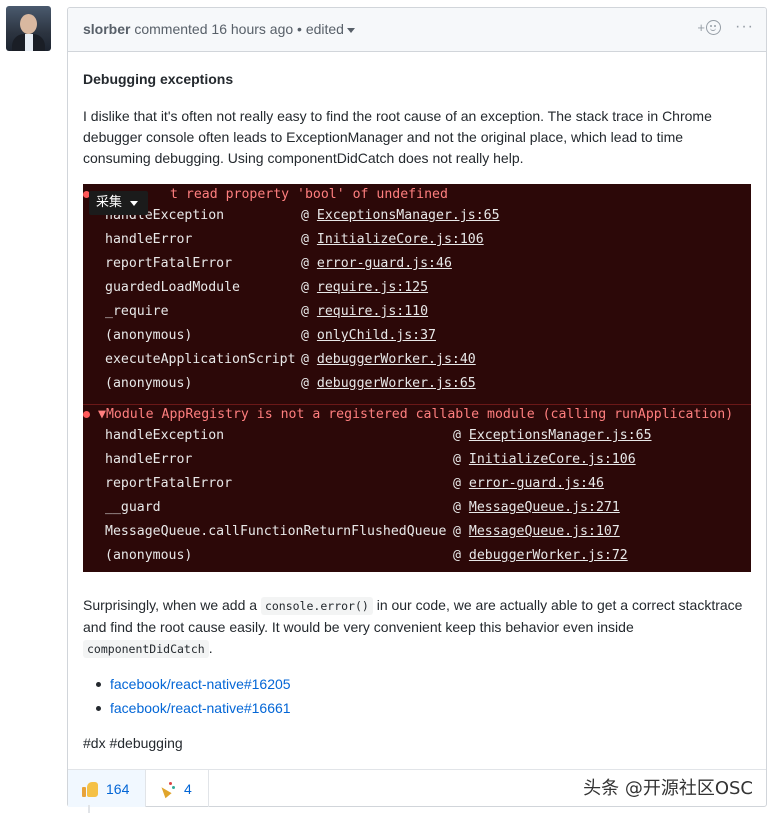 This screenshot has height=813, width=771. I want to click on error-dot-icon, so click(86, 414).